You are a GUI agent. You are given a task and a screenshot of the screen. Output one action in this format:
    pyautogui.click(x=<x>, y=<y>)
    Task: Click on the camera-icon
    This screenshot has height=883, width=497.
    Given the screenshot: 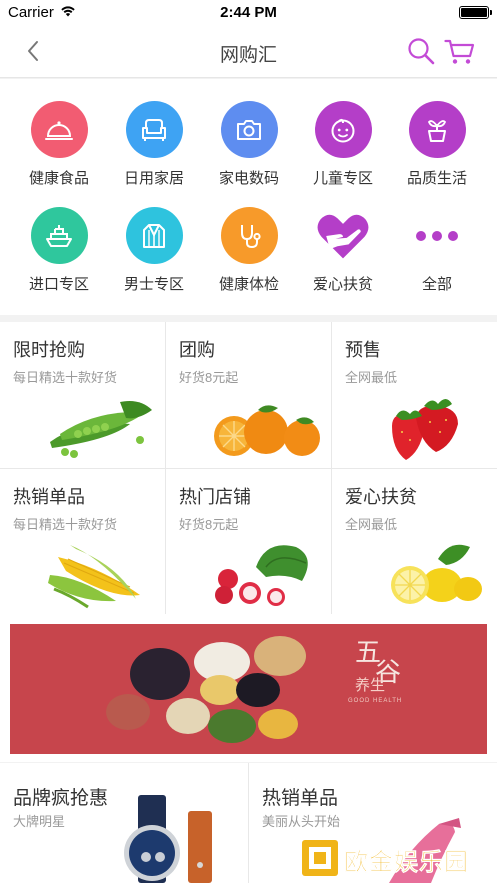 What is the action you would take?
    pyautogui.click(x=249, y=129)
    